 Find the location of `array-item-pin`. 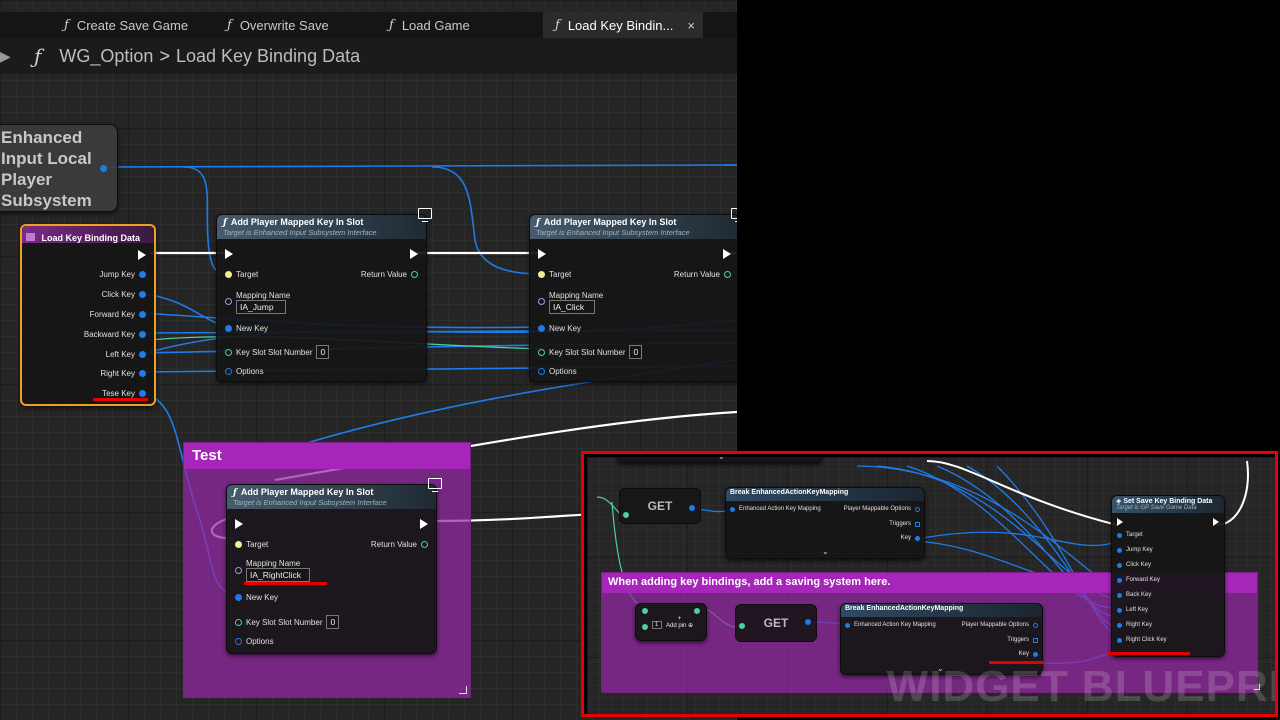

array-item-pin is located at coordinates (645, 611).